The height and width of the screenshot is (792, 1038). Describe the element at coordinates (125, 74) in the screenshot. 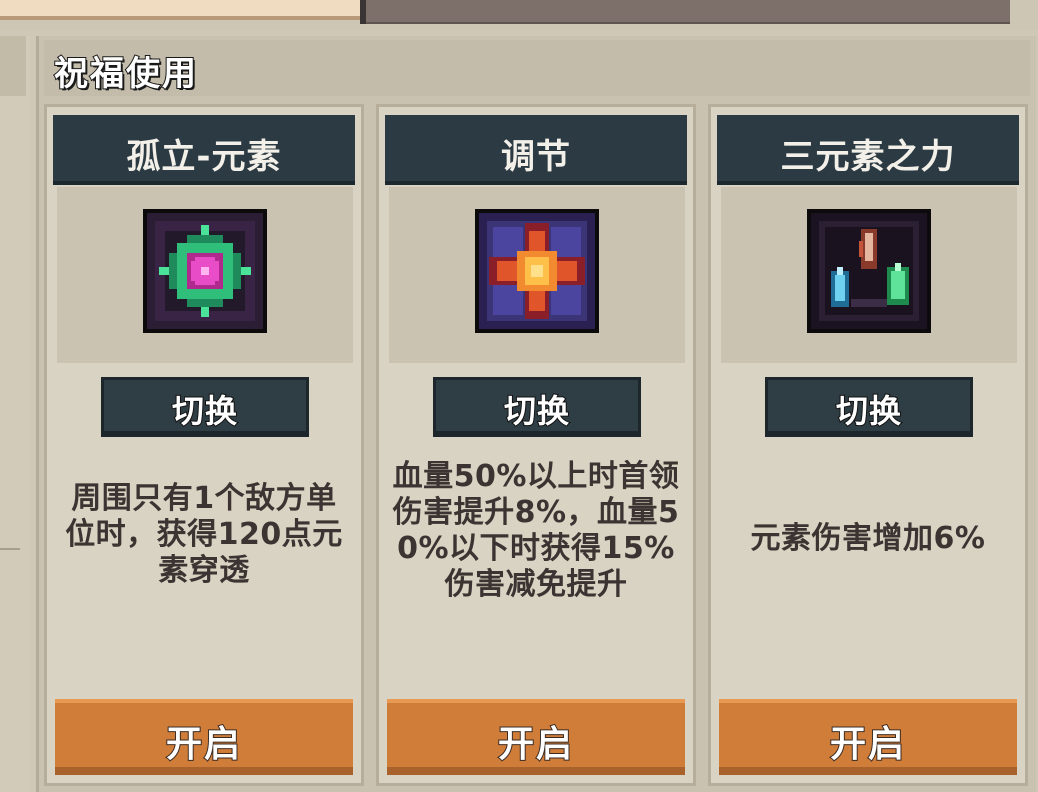

I see `section-title: 祝福使用` at that location.